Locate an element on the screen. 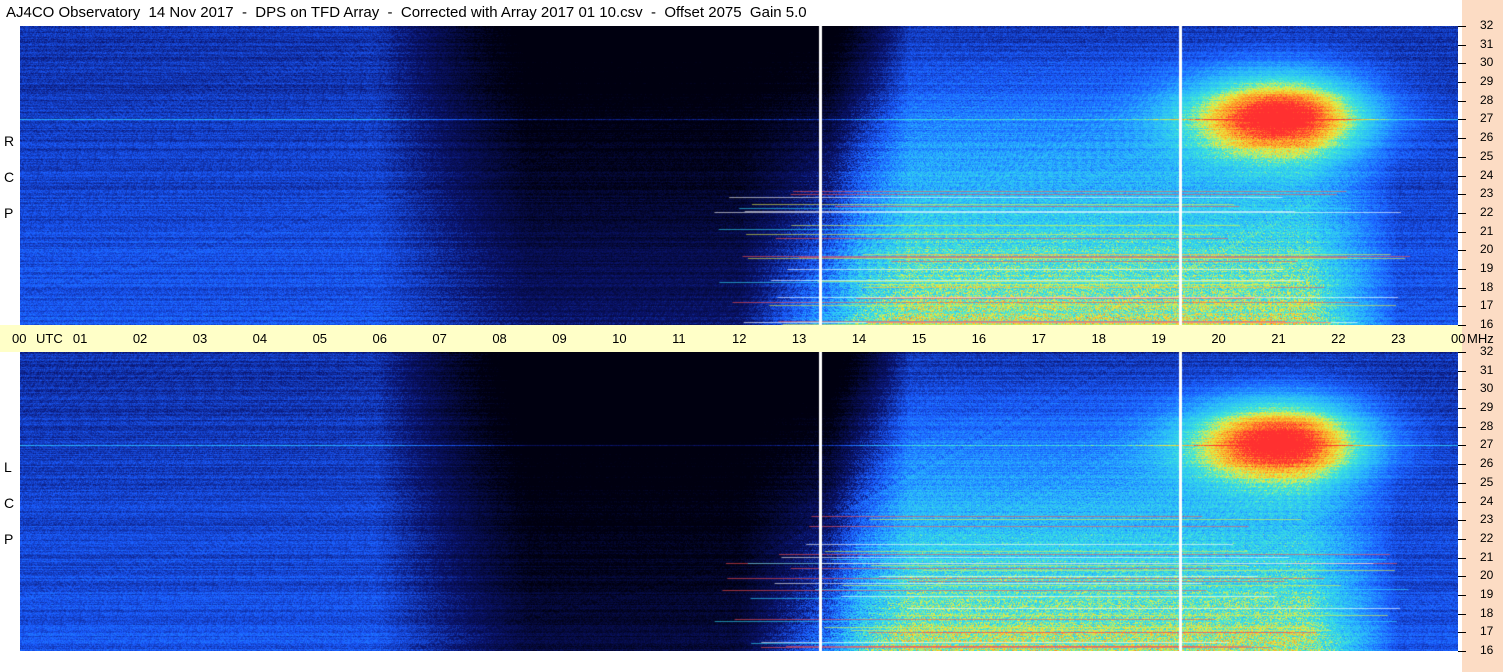 The height and width of the screenshot is (672, 1503). polarization-letter: L is located at coordinates (8, 467).